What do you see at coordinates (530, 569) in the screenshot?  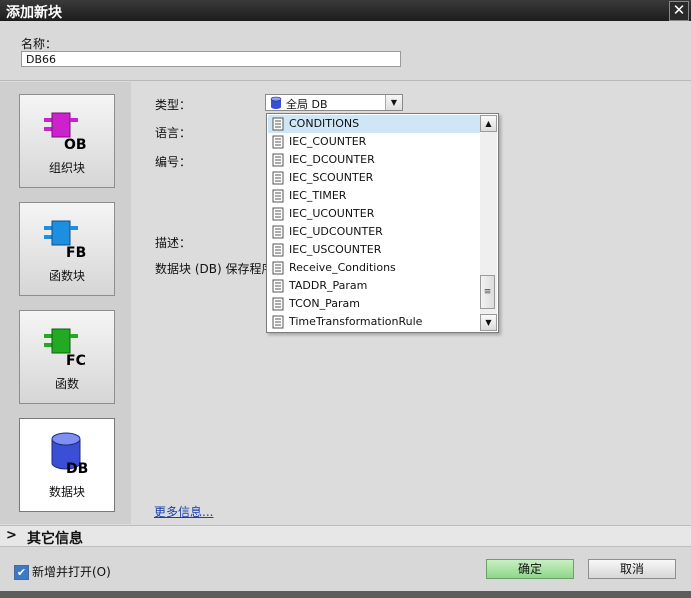 I see `ok-button: 确定` at bounding box center [530, 569].